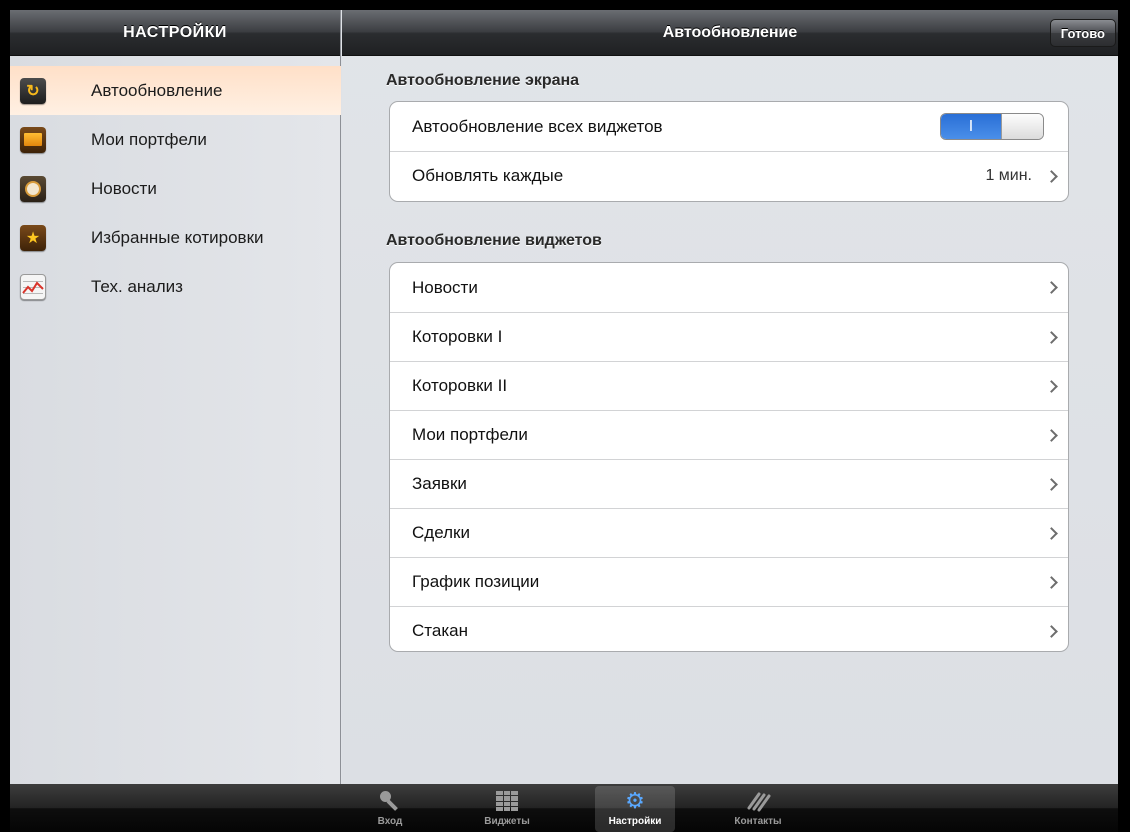 Image resolution: width=1130 pixels, height=832 pixels. I want to click on widget-row-order-book: Стакан, so click(729, 628).